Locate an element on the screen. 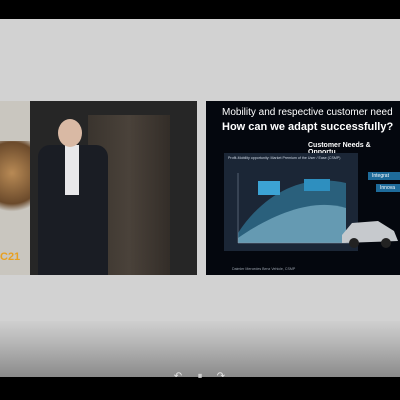  banner-text: C21 is located at coordinates (10, 257).